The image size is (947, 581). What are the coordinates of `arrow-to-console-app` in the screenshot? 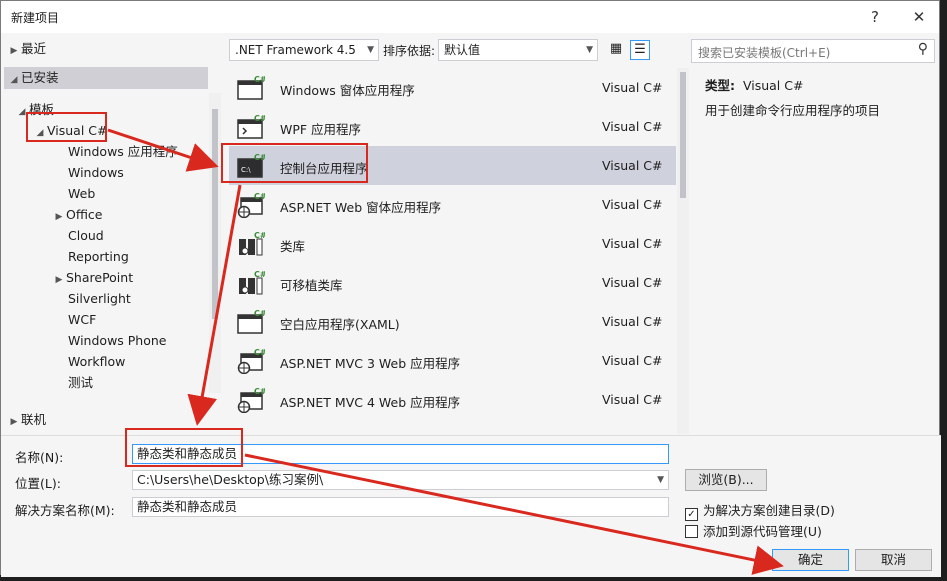 It's located at (163, 150).